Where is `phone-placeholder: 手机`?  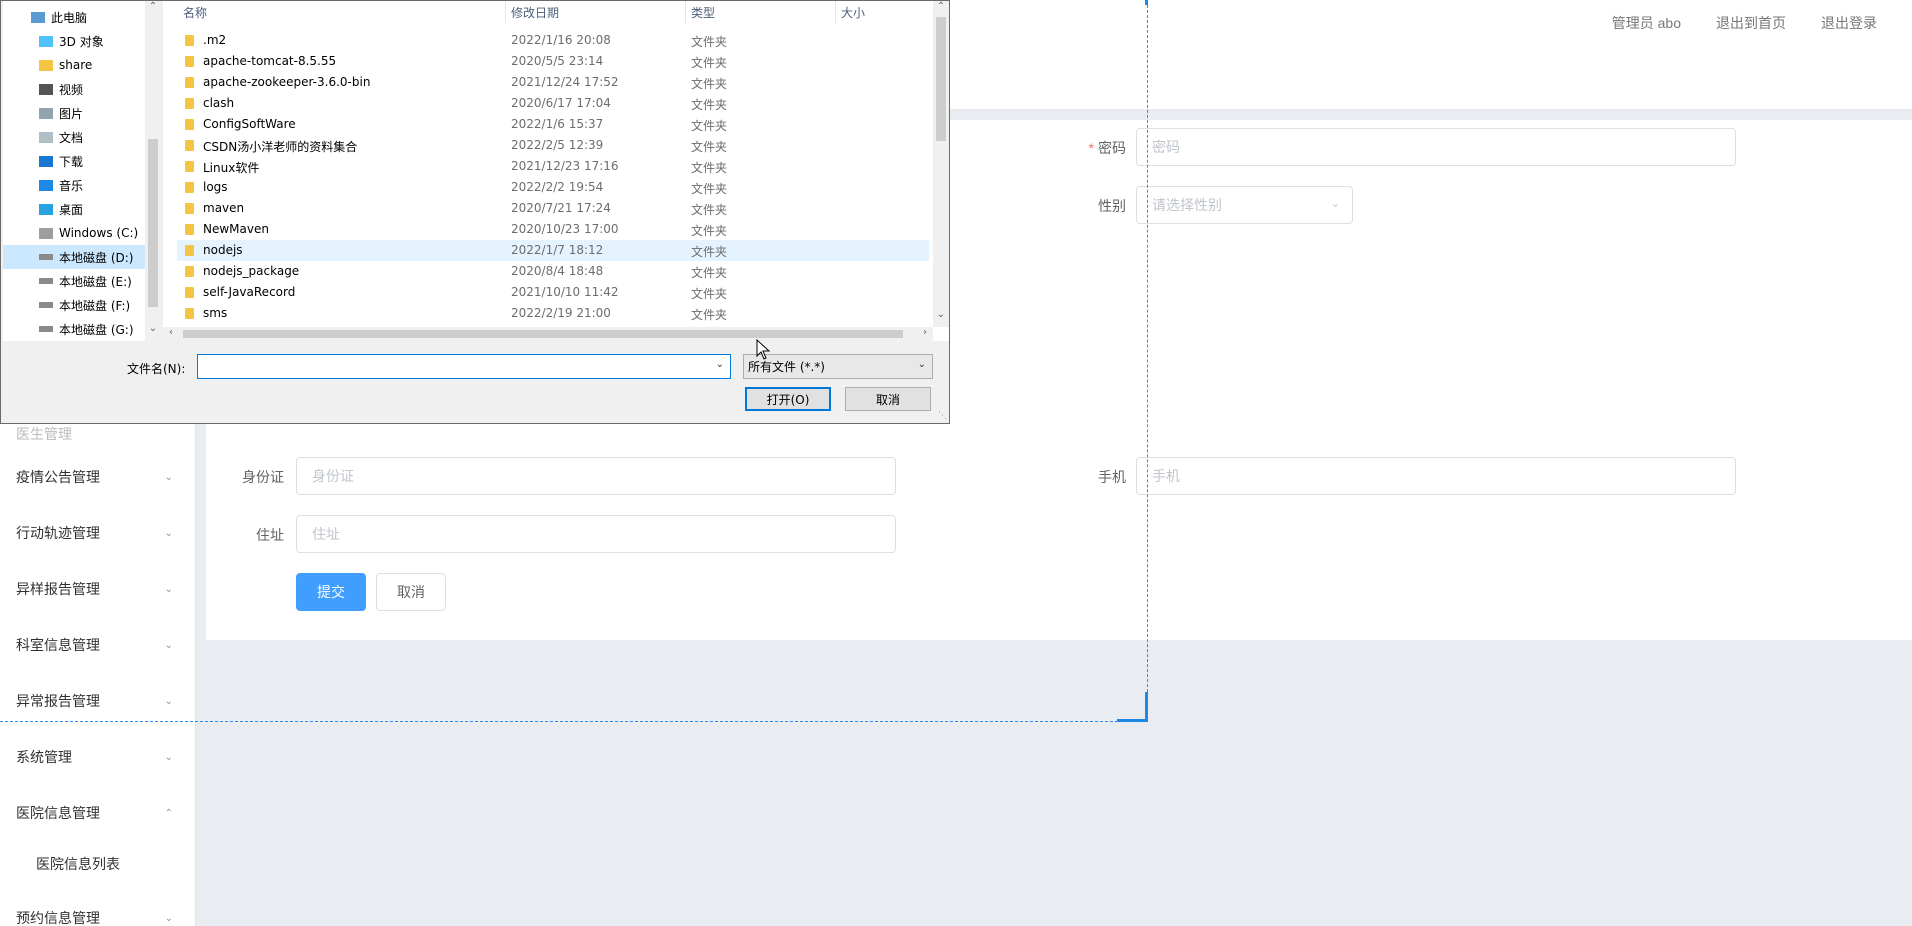
phone-placeholder: 手机 is located at coordinates (1166, 476).